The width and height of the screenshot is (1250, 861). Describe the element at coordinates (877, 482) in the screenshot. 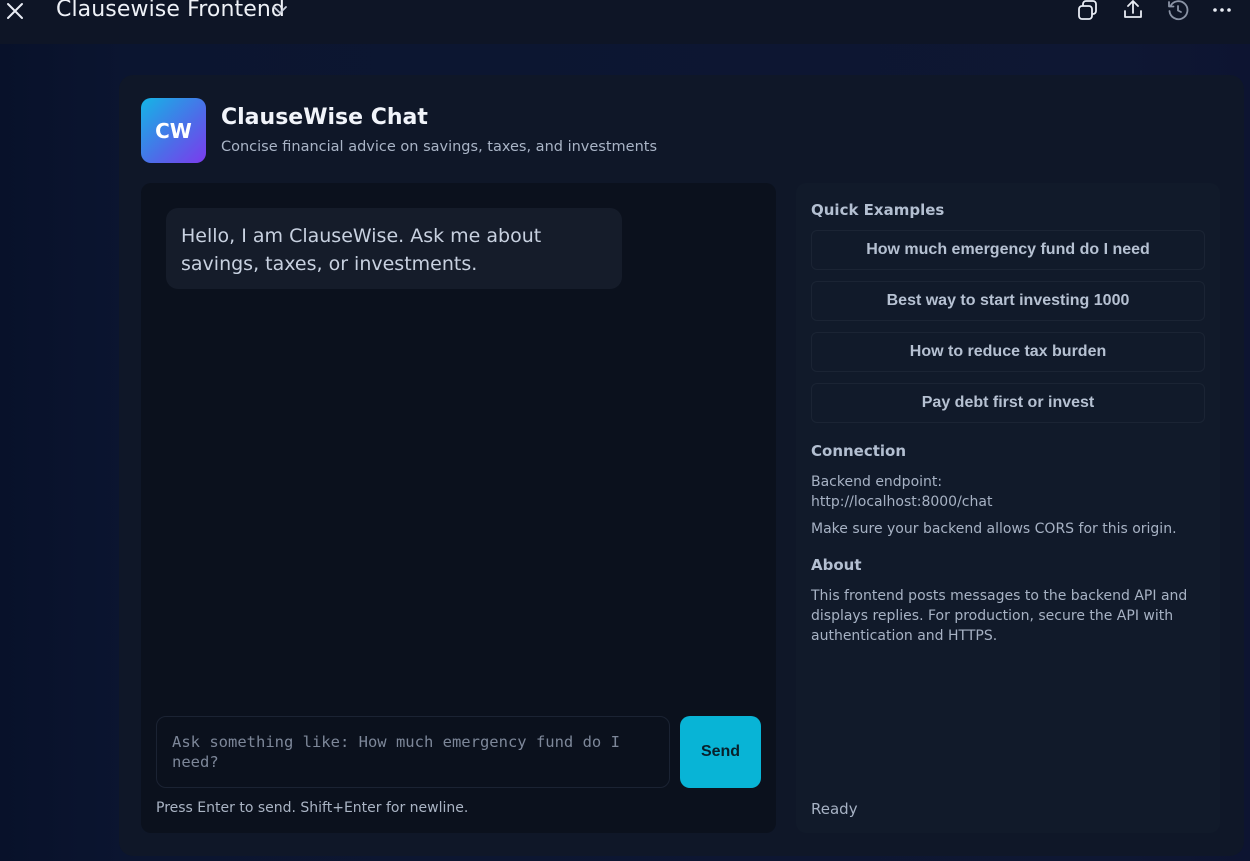

I see `endpoint-label: Backend endpoint:` at that location.